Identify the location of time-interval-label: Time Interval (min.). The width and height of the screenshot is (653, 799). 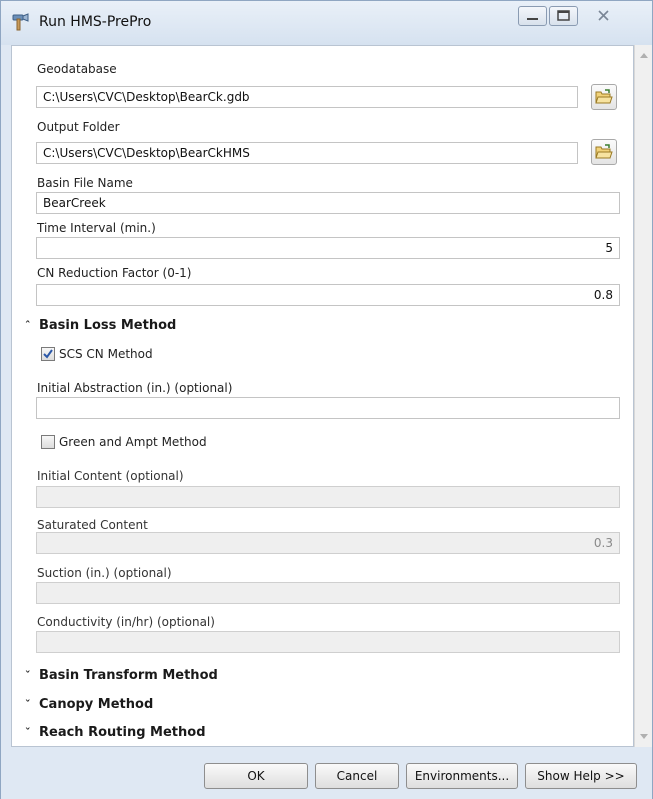
(96, 228).